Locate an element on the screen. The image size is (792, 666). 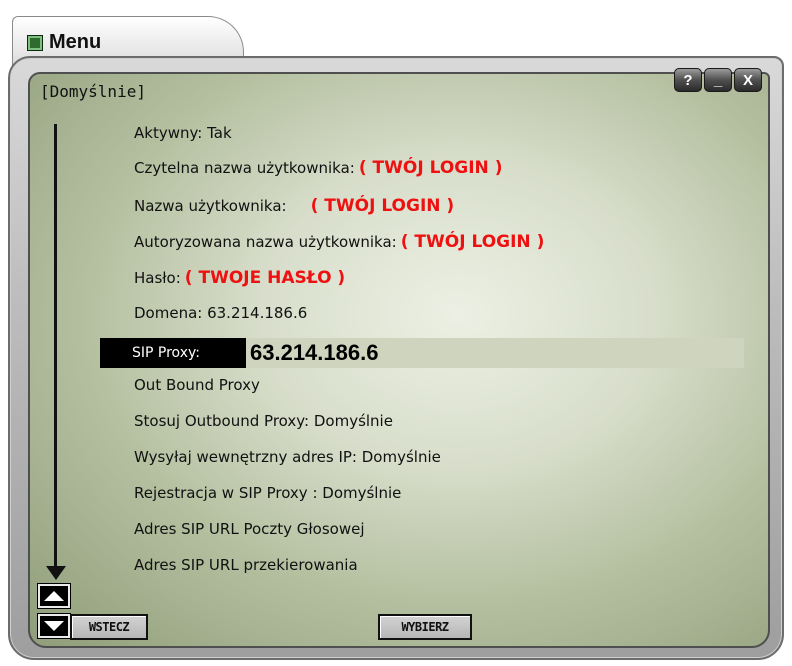
setting-display-name-value: ( TWÓJ LOGIN ) is located at coordinates (430, 168).